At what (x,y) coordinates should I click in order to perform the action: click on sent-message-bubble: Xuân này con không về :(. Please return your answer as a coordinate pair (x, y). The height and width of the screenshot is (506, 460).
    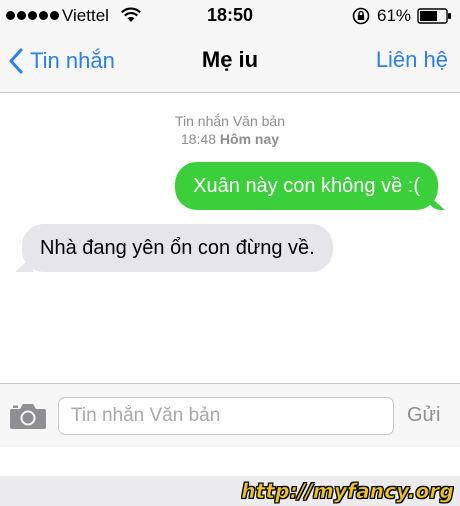
    Looking at the image, I should click on (306, 186).